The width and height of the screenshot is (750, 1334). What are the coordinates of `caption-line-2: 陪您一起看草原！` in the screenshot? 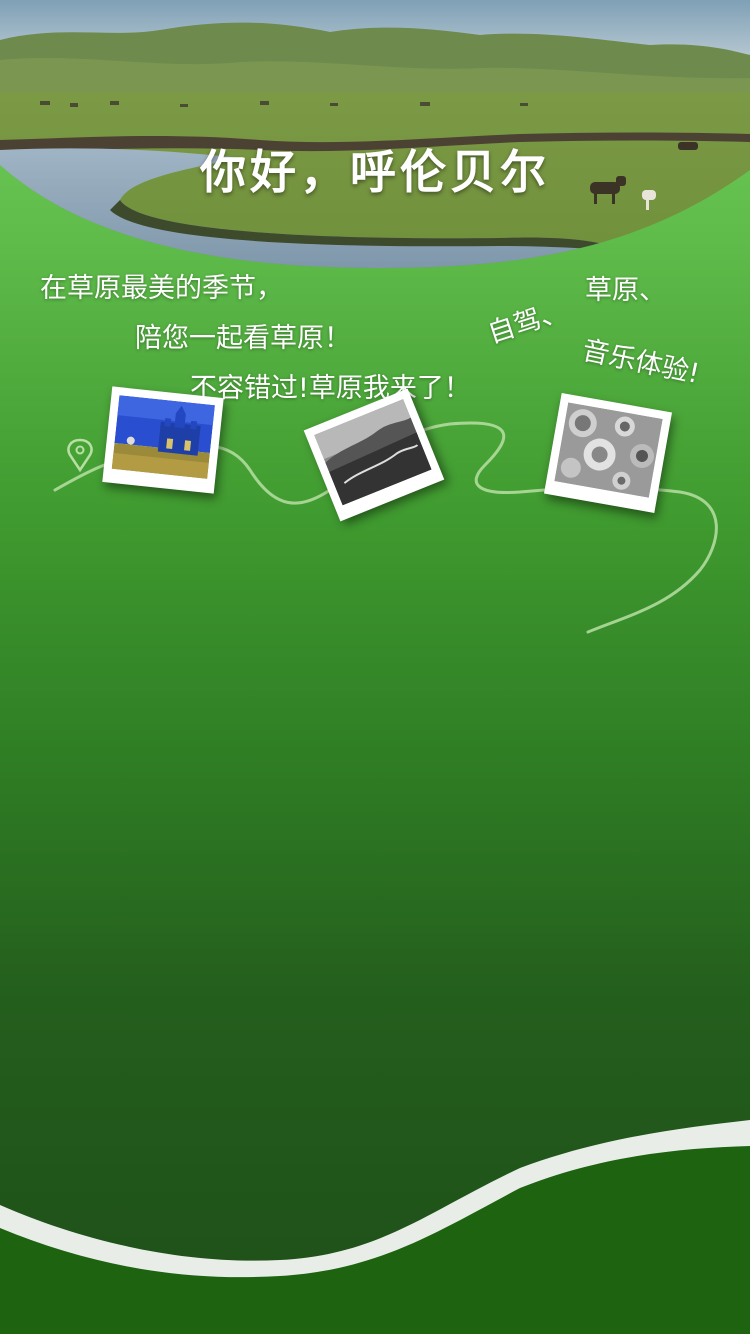 It's located at (243, 338).